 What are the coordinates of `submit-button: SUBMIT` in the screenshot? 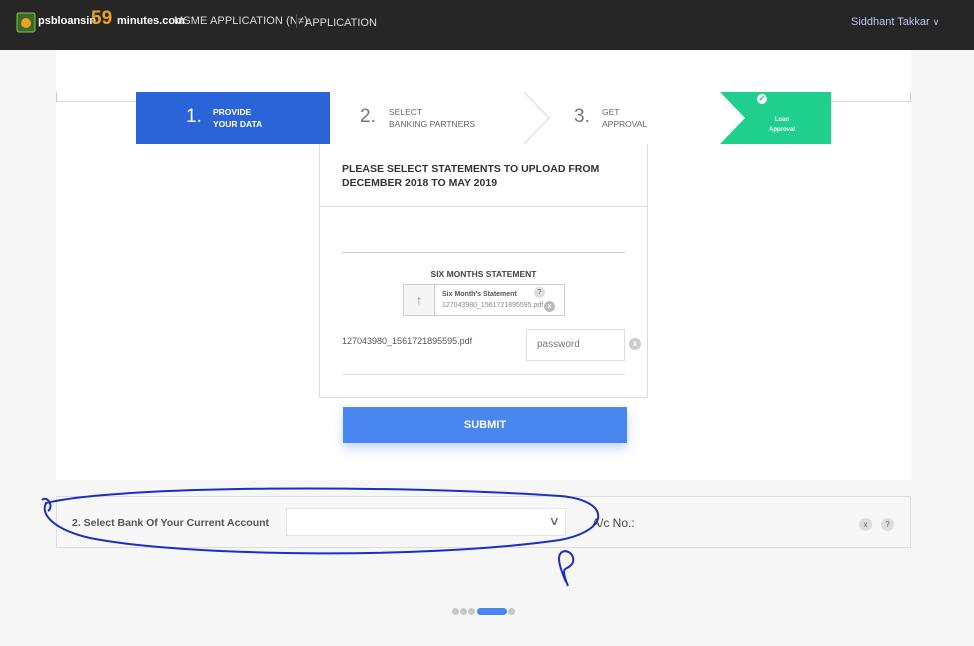 It's located at (485, 425).